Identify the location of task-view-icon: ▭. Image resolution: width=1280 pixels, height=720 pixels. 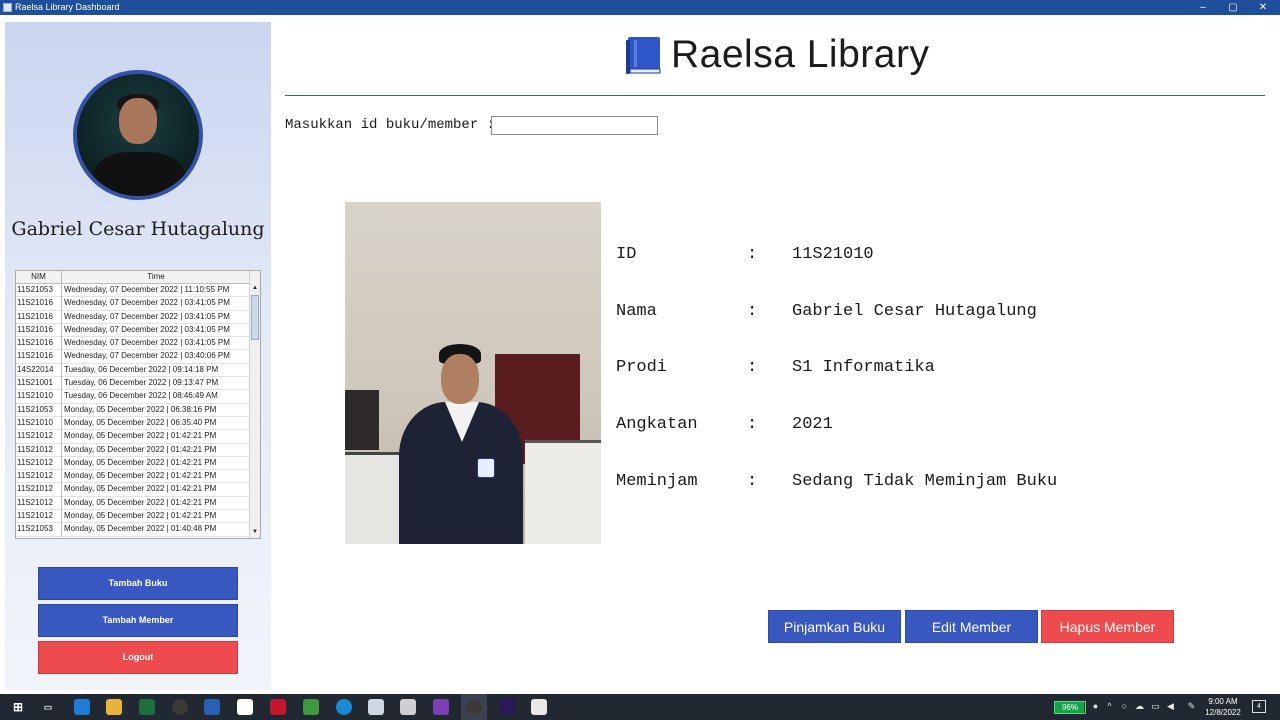
(48, 707).